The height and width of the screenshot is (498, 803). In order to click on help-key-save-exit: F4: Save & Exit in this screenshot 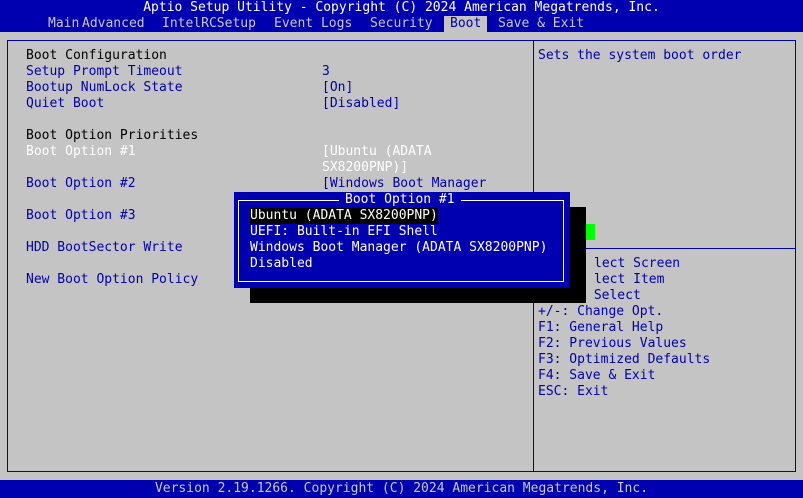, I will do `click(597, 375)`.